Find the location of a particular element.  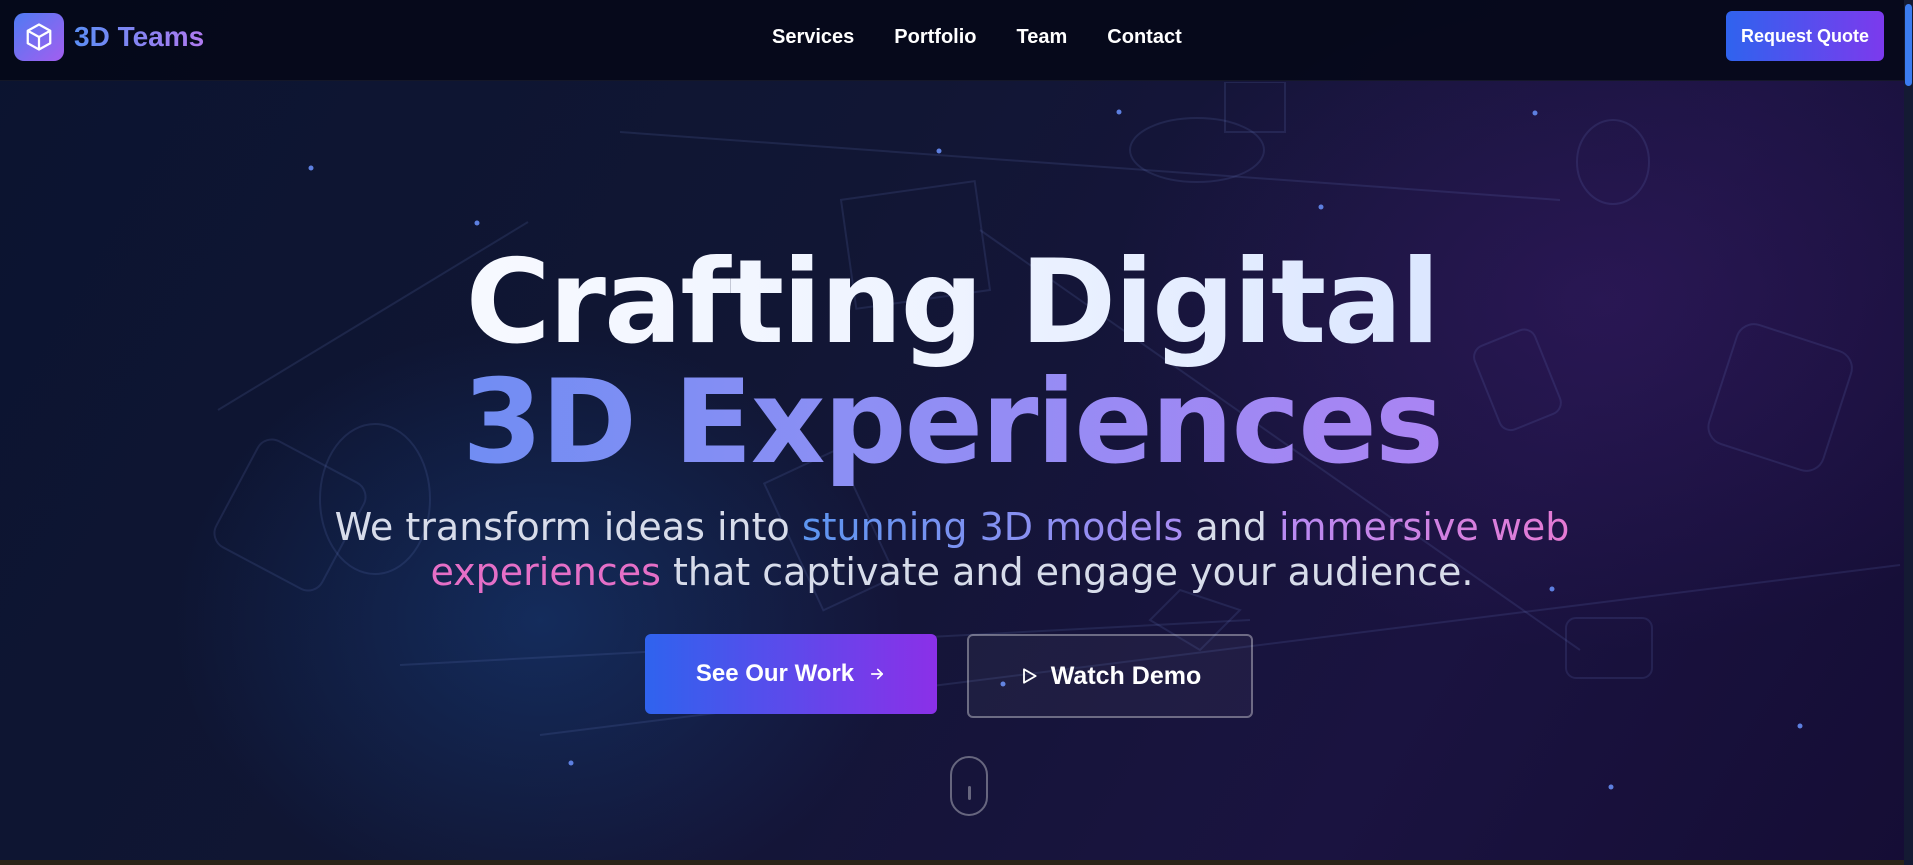

nav-link-contact: Contact is located at coordinates (1144, 37).